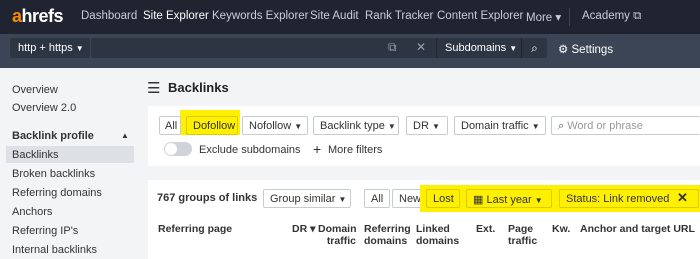 Image resolution: width=700 pixels, height=259 pixels. What do you see at coordinates (53, 174) in the screenshot?
I see `sidebar-item-broken-backlinks: Broken backlinks` at bounding box center [53, 174].